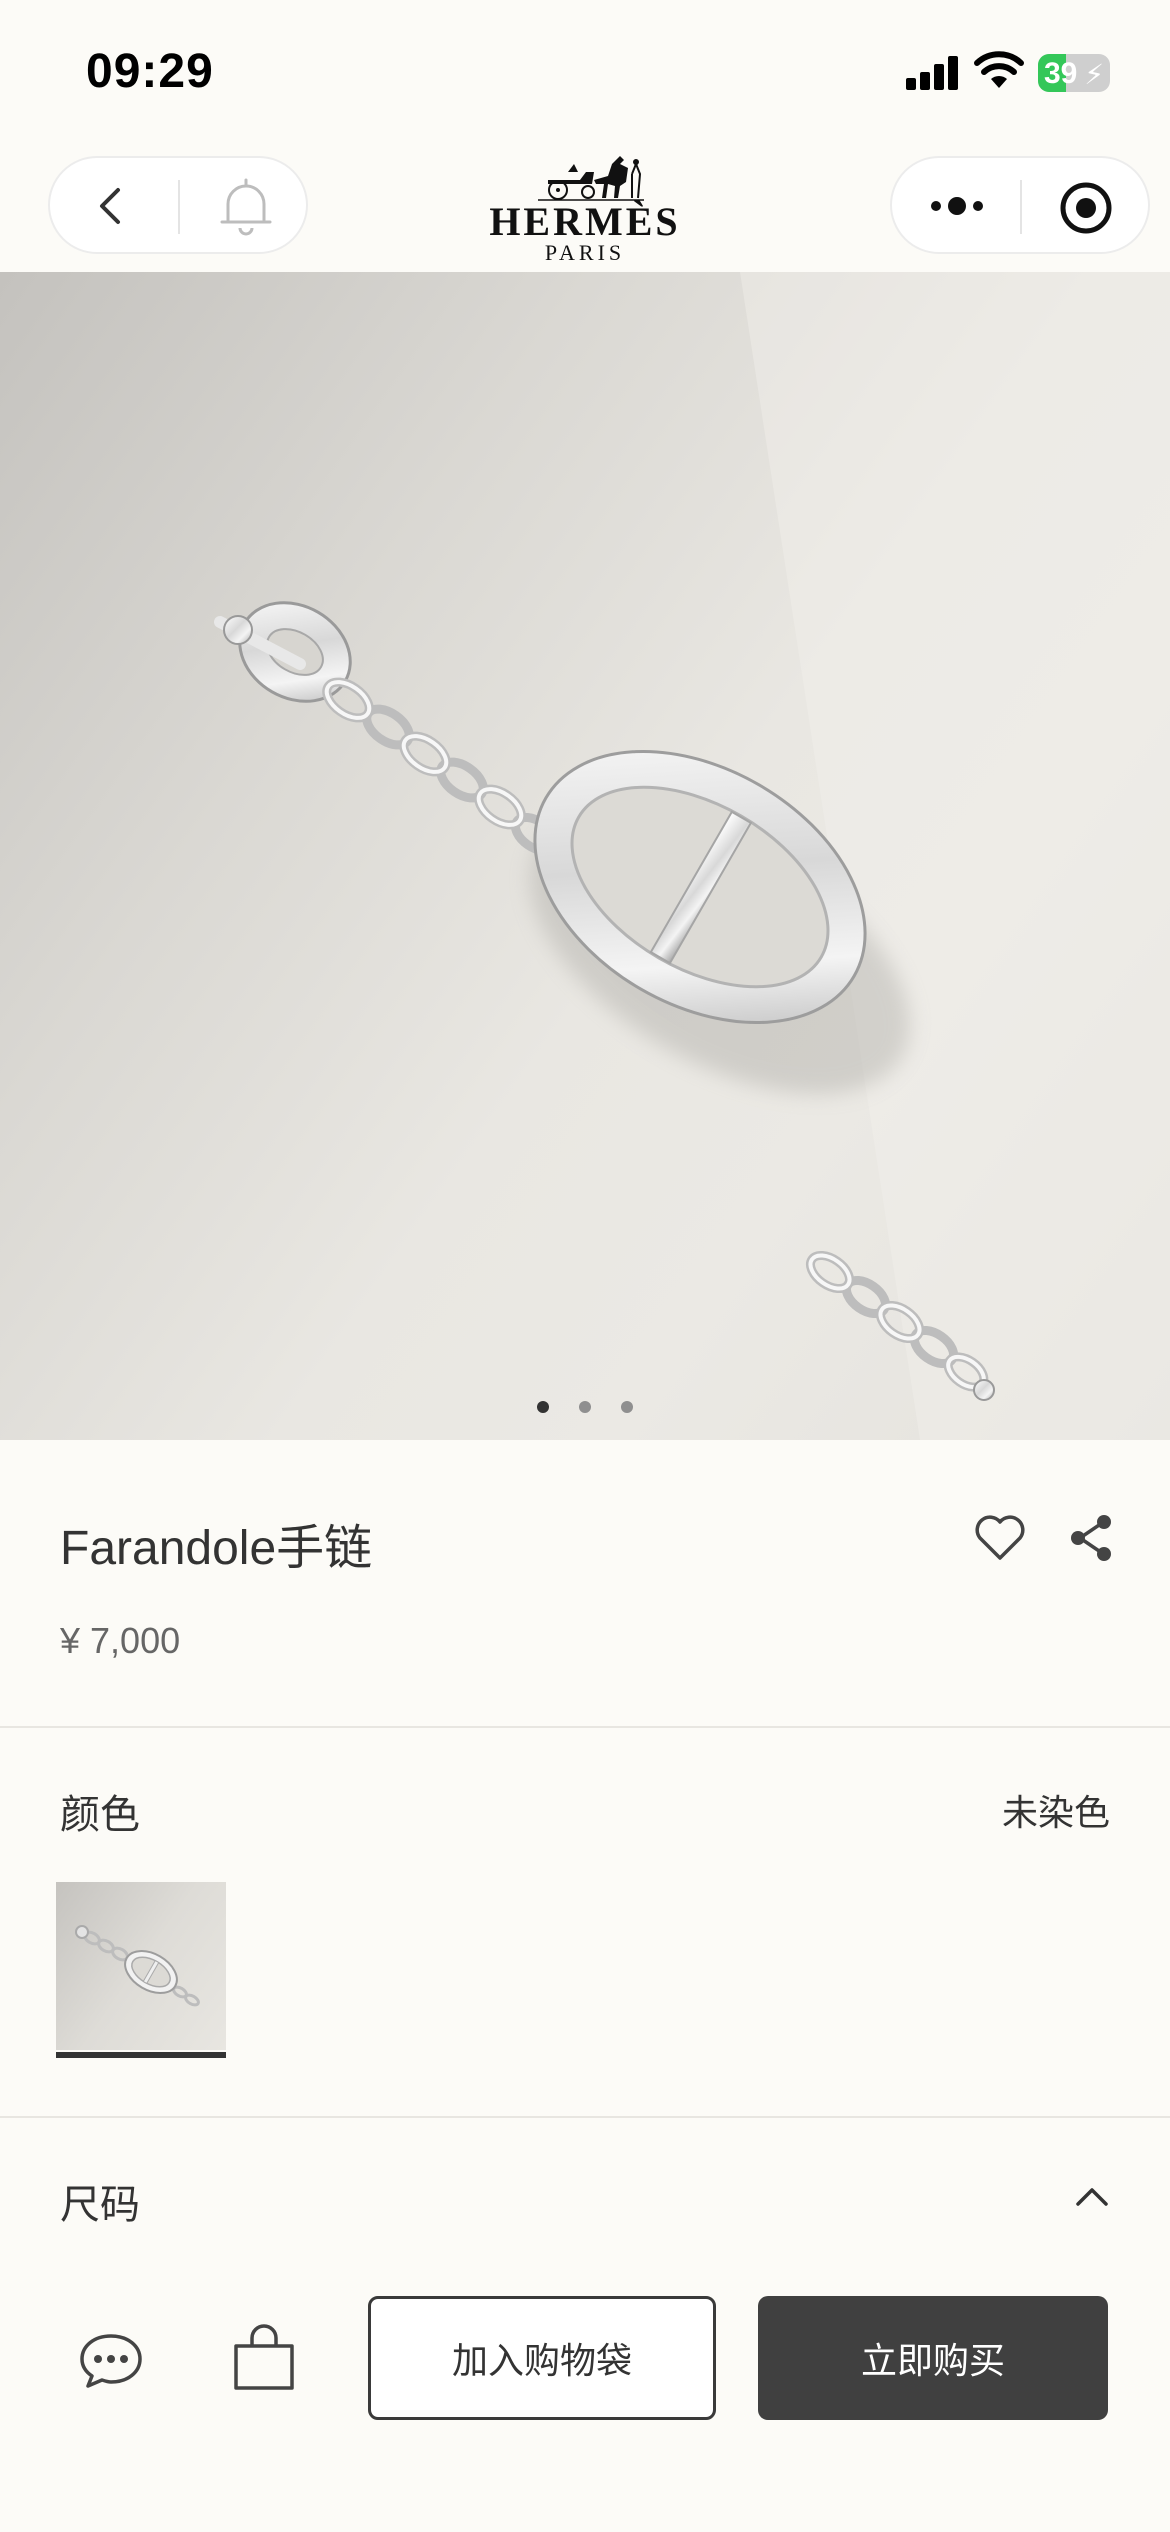 The width and height of the screenshot is (1170, 2532). Describe the element at coordinates (933, 2358) in the screenshot. I see `buy-now-button: 立即购买` at that location.